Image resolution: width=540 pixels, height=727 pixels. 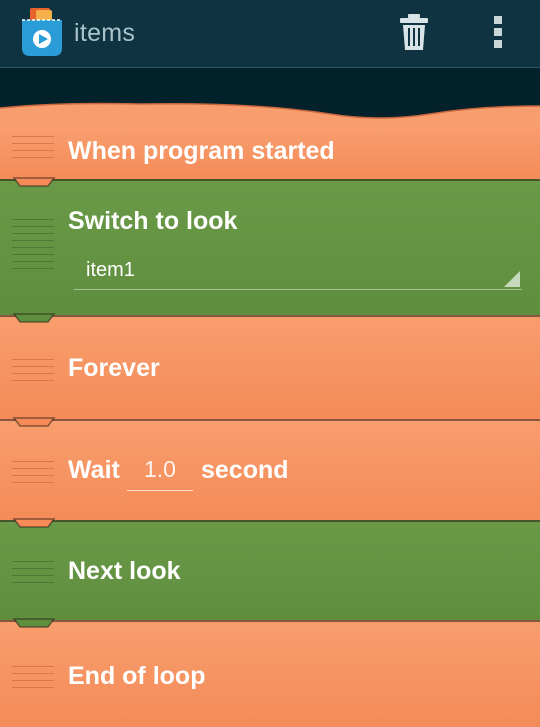 What do you see at coordinates (270, 115) in the screenshot?
I see `hat-brick-cap` at bounding box center [270, 115].